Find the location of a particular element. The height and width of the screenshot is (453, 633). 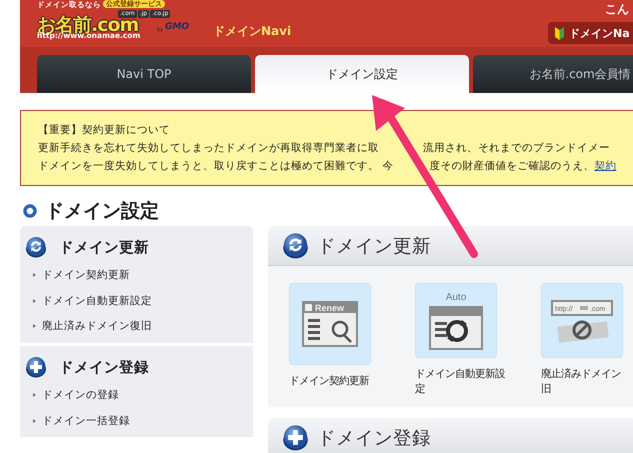

ring-icon is located at coordinates (30, 211).